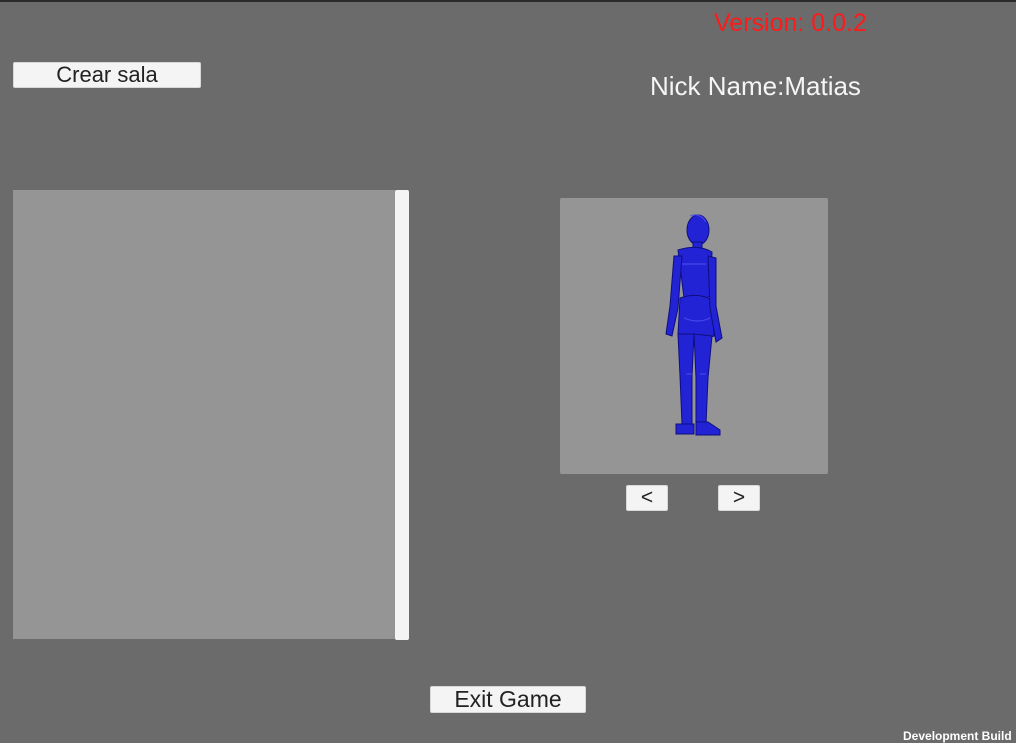 The height and width of the screenshot is (743, 1016). What do you see at coordinates (790, 23) in the screenshot?
I see `version-label: Version: 0.0.2` at bounding box center [790, 23].